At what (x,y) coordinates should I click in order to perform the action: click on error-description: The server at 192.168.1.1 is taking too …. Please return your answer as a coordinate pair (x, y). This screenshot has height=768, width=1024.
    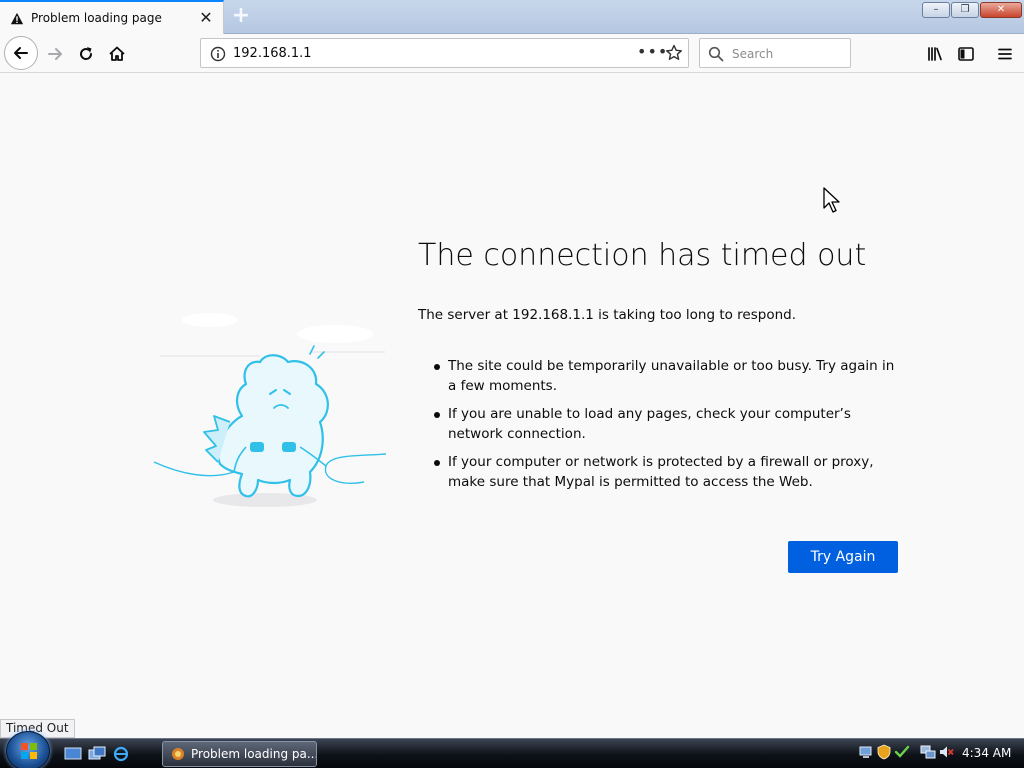
    Looking at the image, I should click on (607, 315).